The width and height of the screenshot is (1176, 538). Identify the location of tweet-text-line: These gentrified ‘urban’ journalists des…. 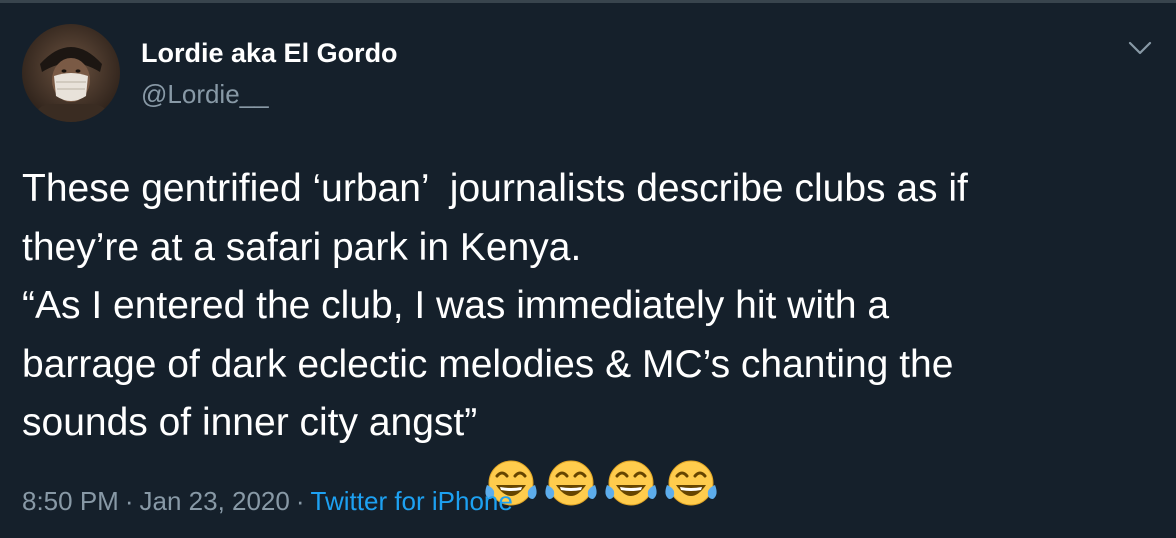
(495, 188).